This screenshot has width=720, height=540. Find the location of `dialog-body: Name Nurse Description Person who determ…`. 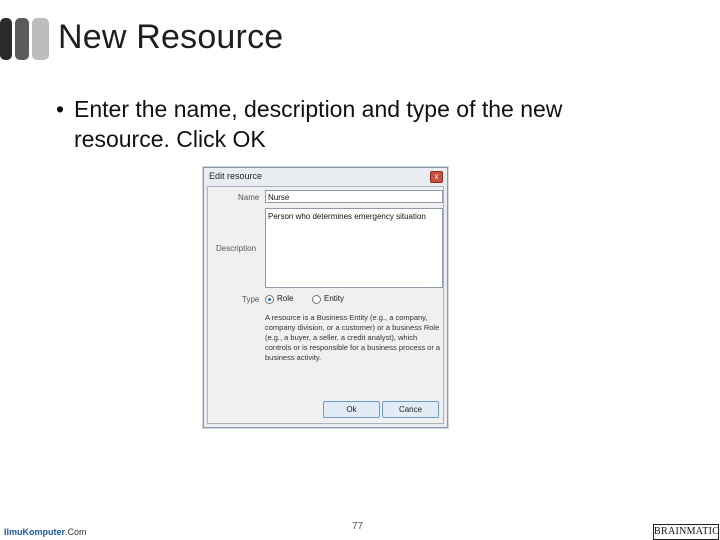

dialog-body: Name Nurse Description Person who determ… is located at coordinates (325, 305).